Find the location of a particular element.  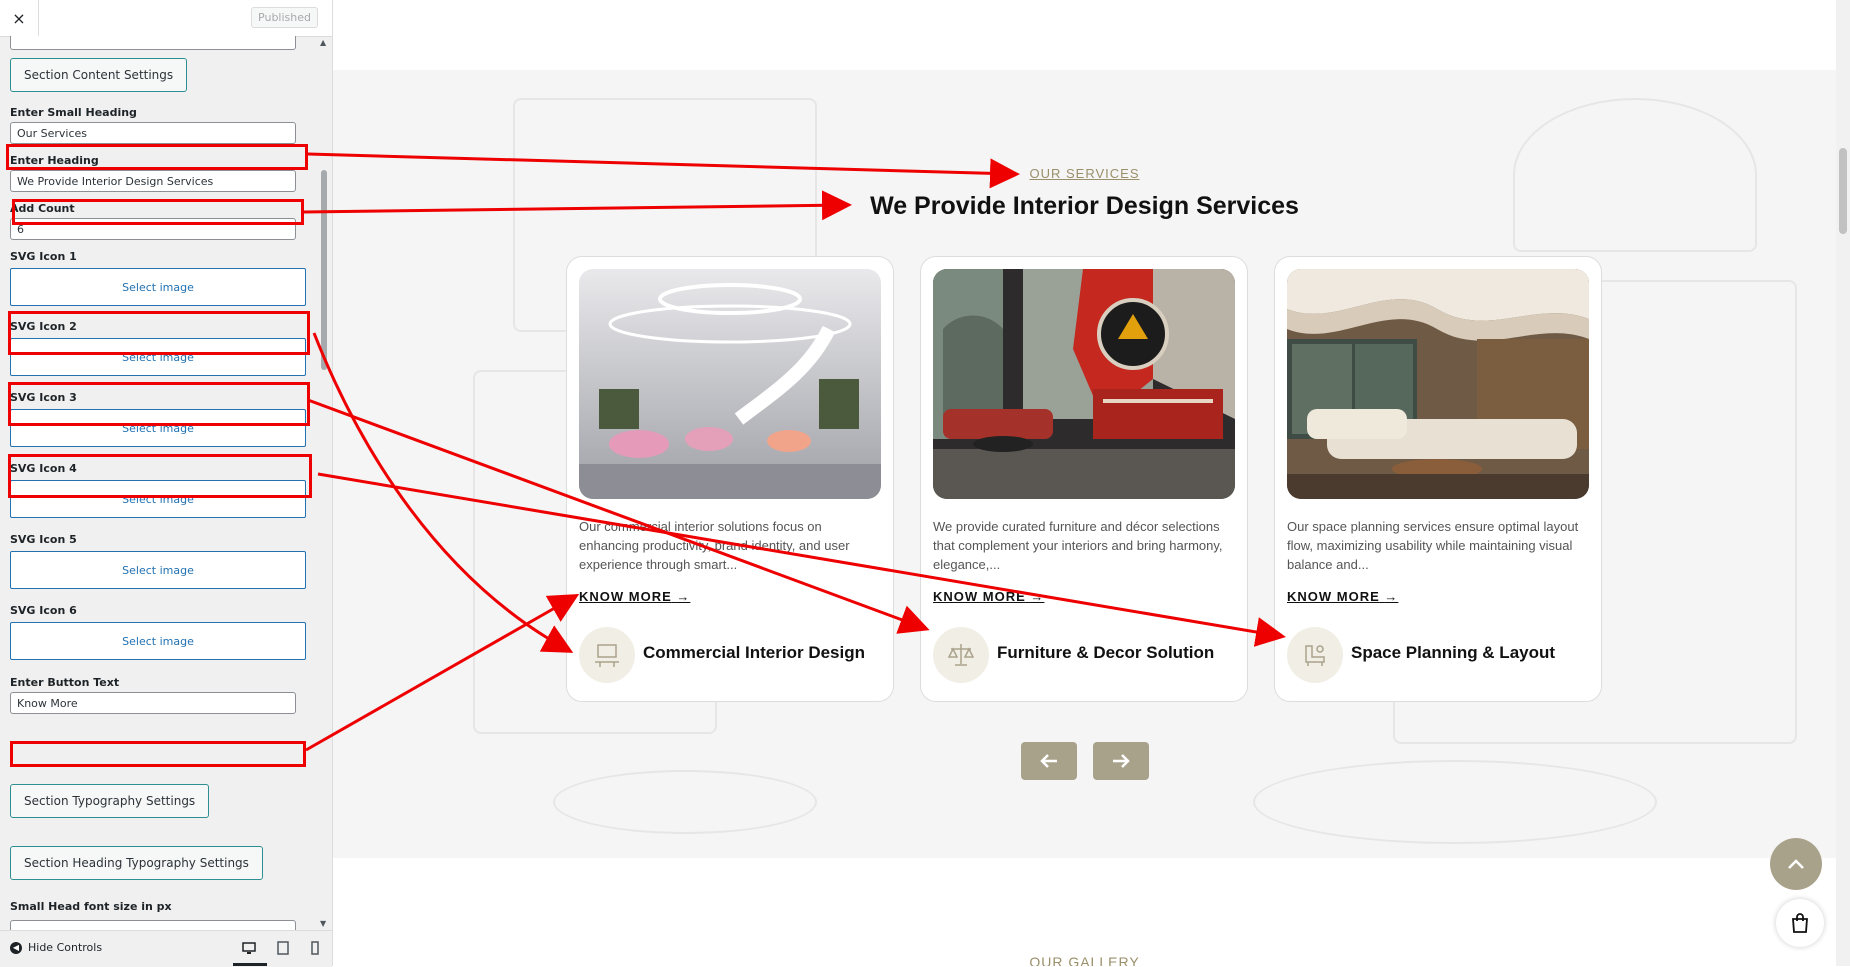

chevron-up-icon is located at coordinates (1796, 864).